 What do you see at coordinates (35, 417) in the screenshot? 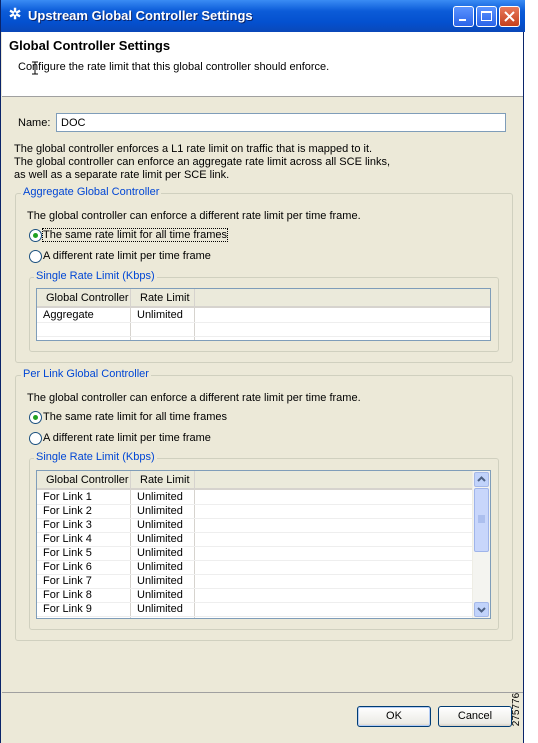
I see `per-link-radio-same` at bounding box center [35, 417].